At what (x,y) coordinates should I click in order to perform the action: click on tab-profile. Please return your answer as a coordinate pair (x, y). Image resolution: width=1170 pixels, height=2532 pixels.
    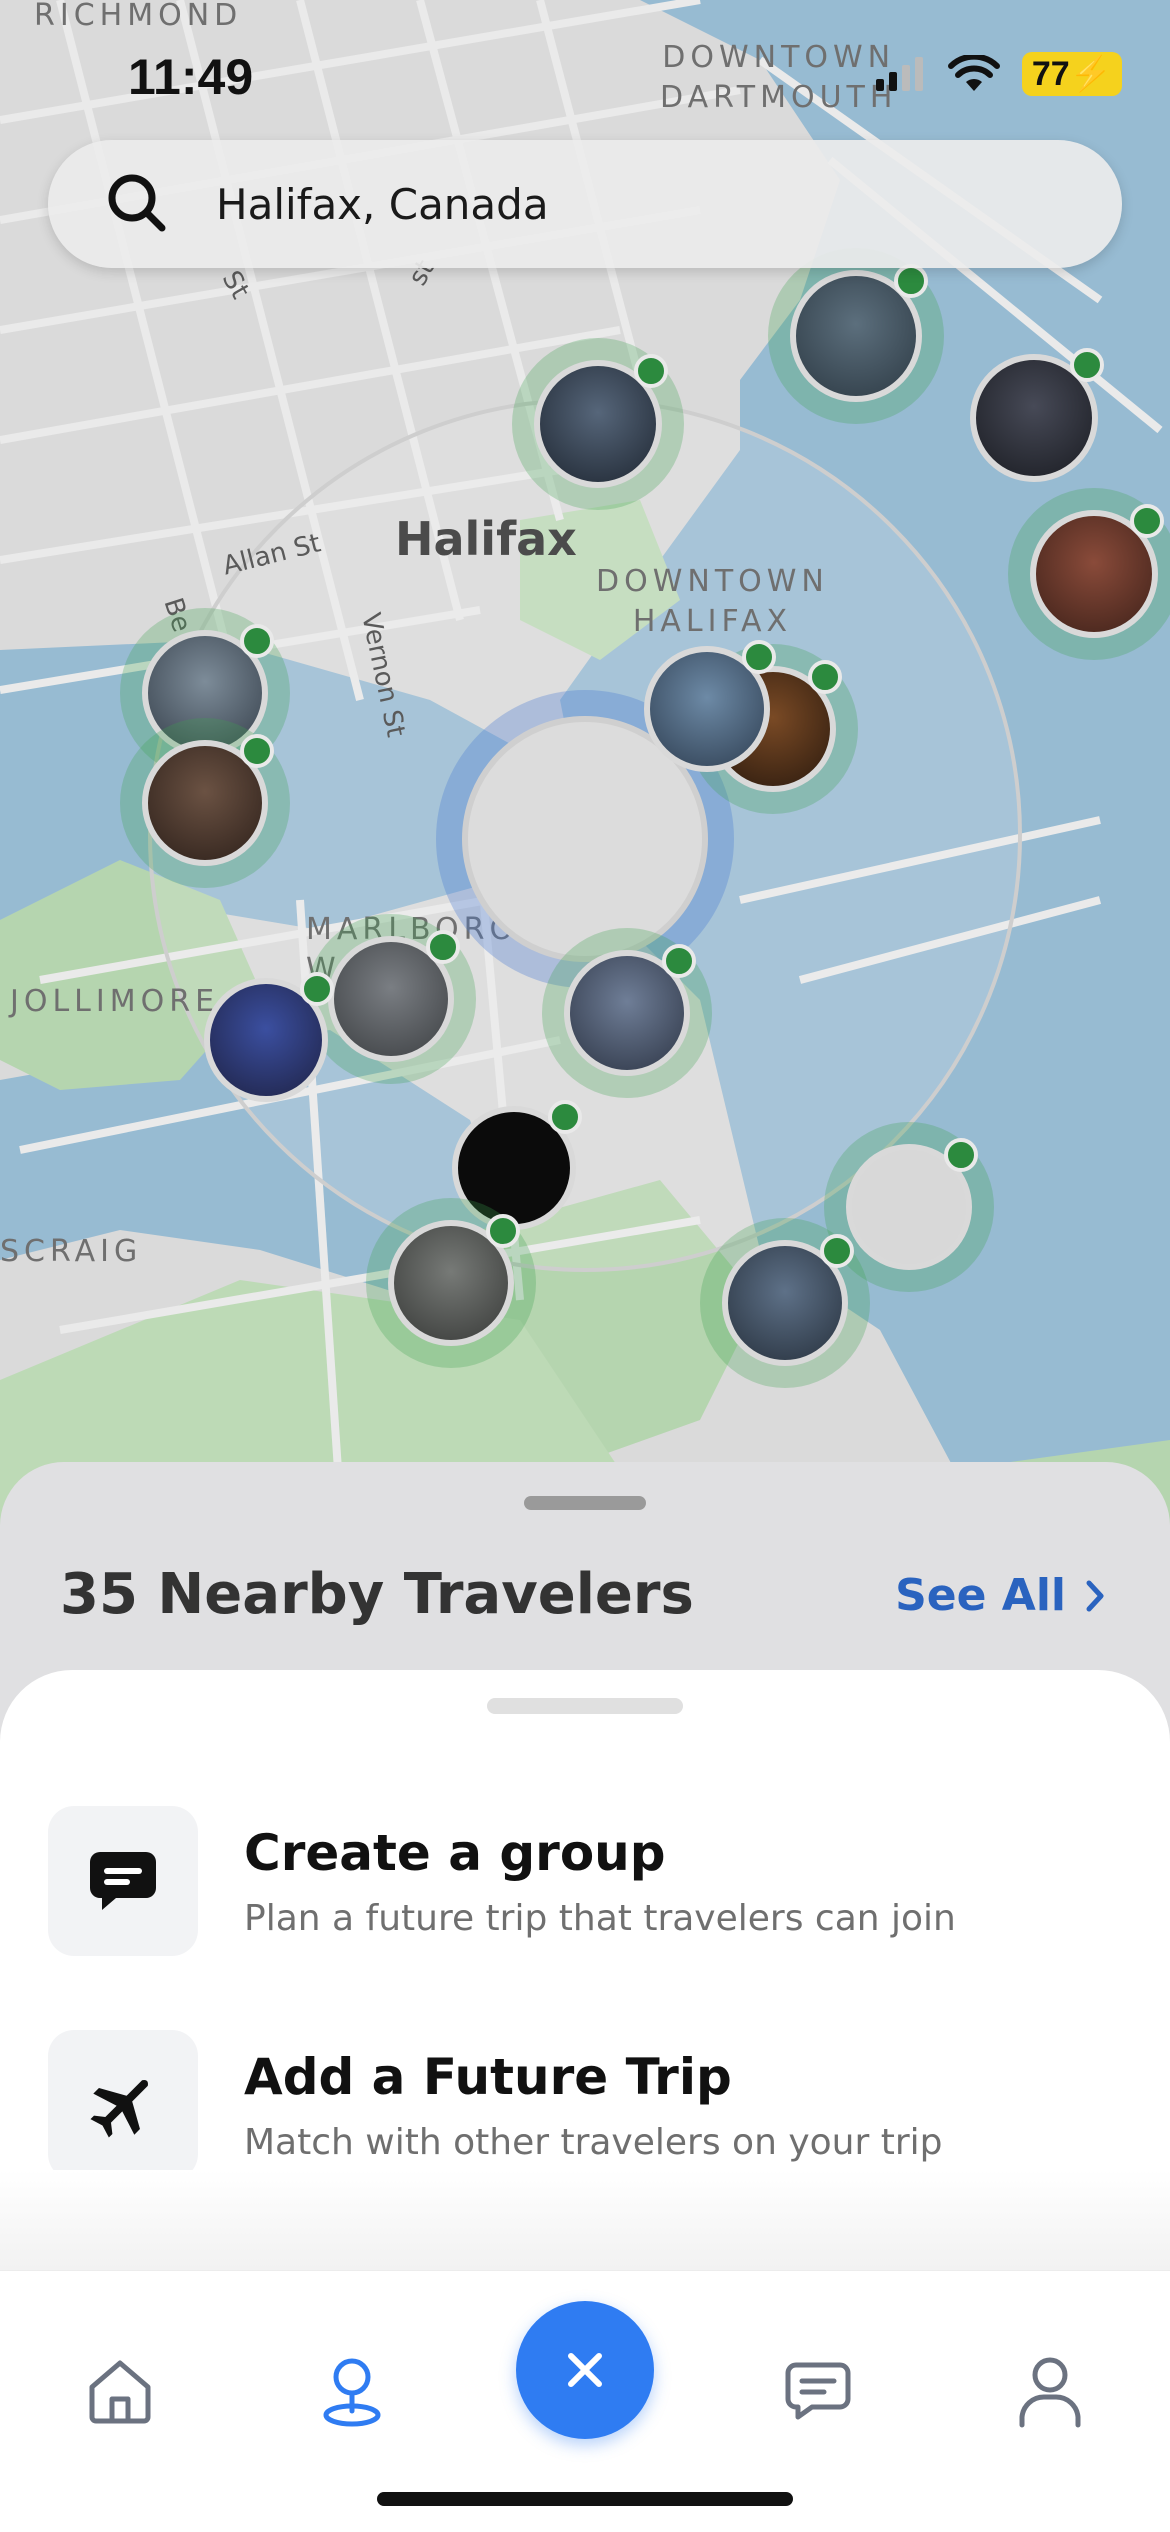
    Looking at the image, I should click on (1050, 2391).